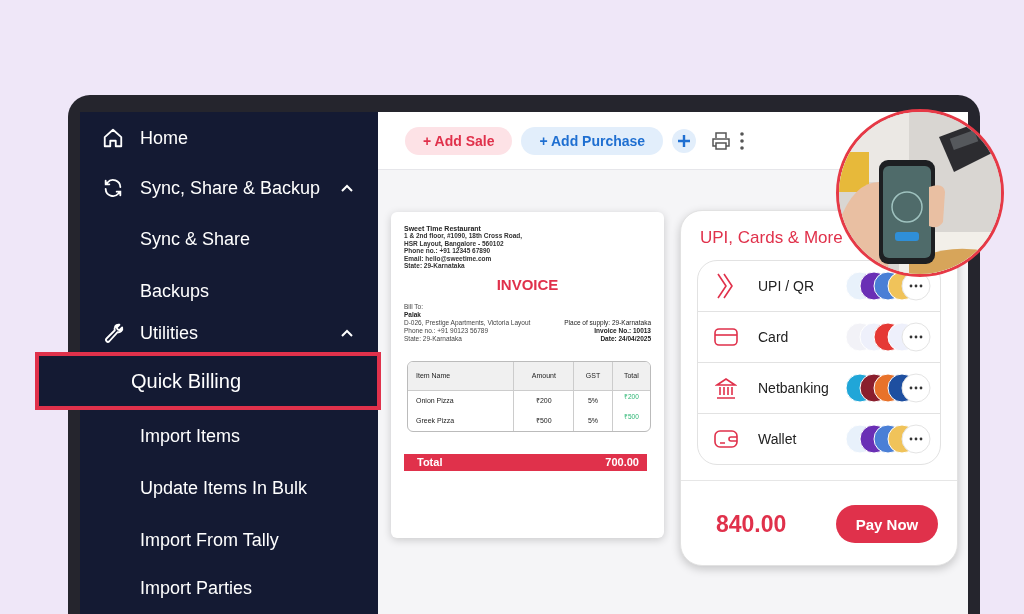  I want to click on sidebar-item: Backups, so click(229, 291).